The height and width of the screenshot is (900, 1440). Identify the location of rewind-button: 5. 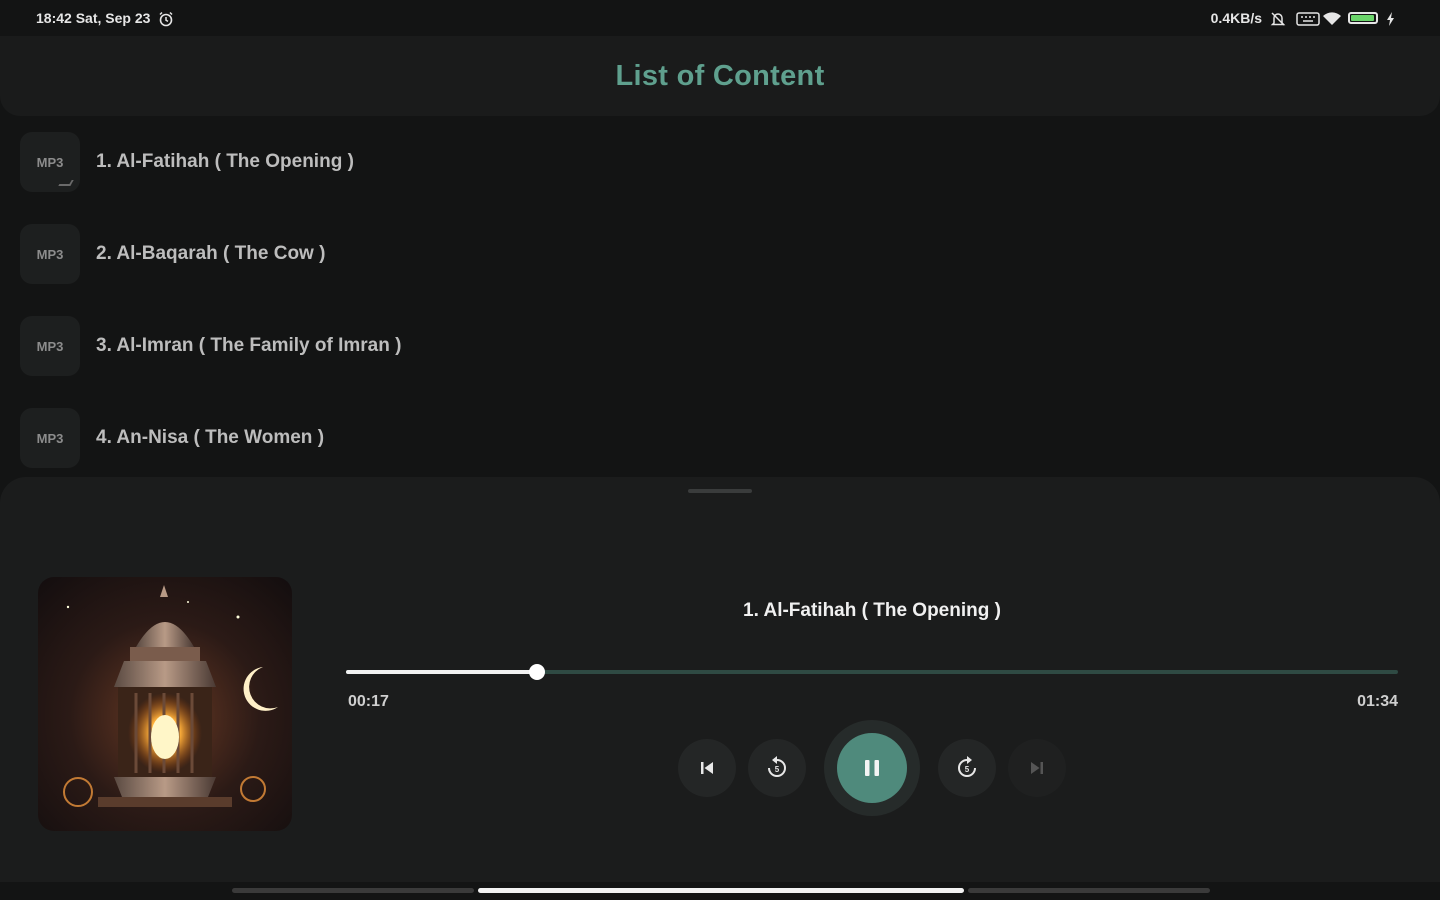
(777, 768).